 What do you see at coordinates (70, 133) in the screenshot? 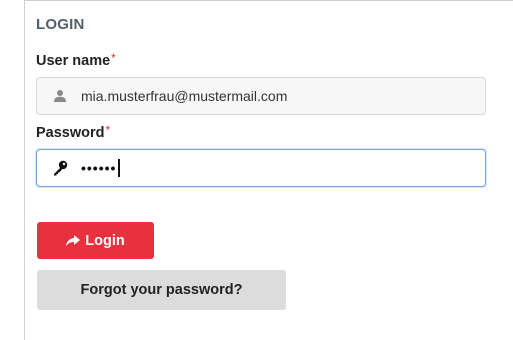
I see `password-label-text: Password` at bounding box center [70, 133].